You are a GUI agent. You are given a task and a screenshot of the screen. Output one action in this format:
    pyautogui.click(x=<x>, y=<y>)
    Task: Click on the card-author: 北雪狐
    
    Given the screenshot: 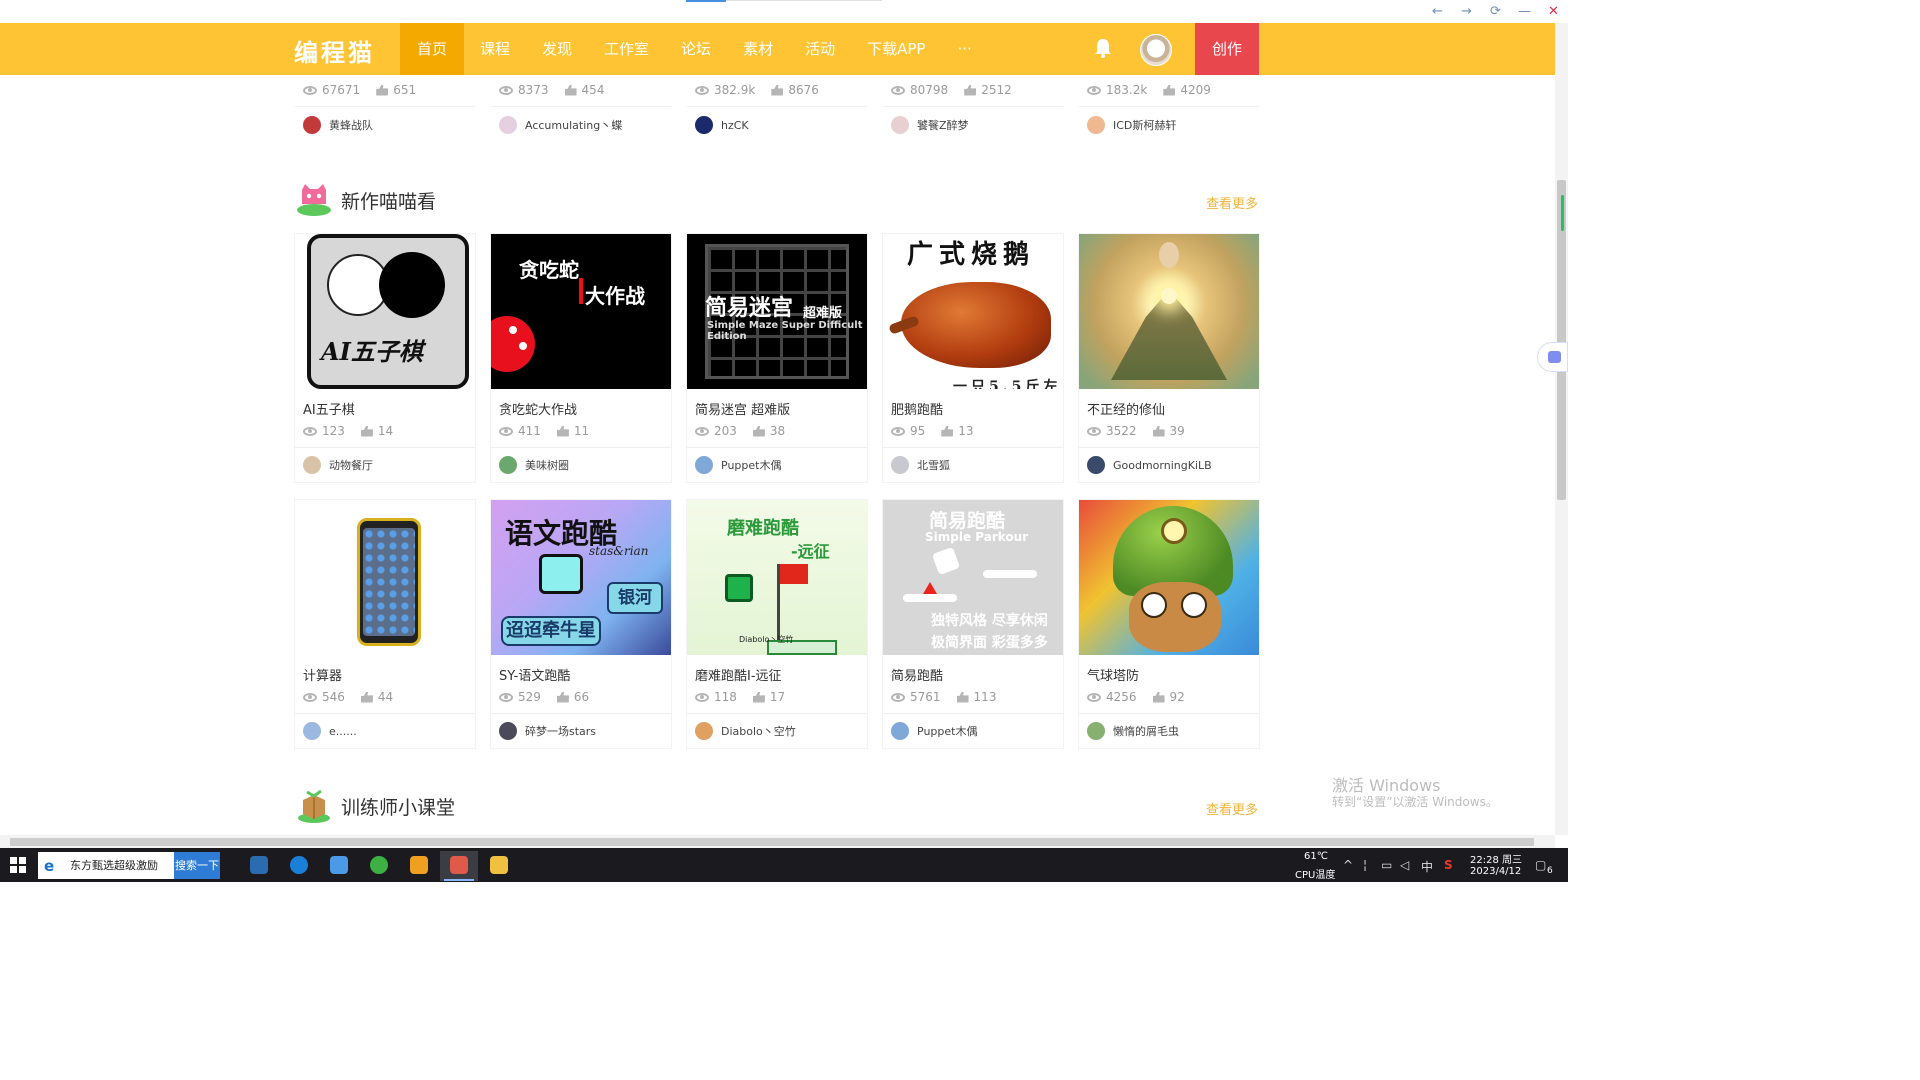 What is the action you would take?
    pyautogui.click(x=920, y=465)
    